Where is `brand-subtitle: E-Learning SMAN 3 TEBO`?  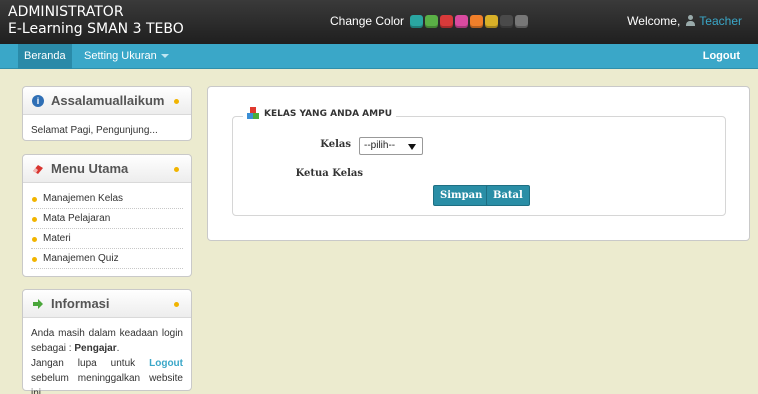 brand-subtitle: E-Learning SMAN 3 TEBO is located at coordinates (96, 29).